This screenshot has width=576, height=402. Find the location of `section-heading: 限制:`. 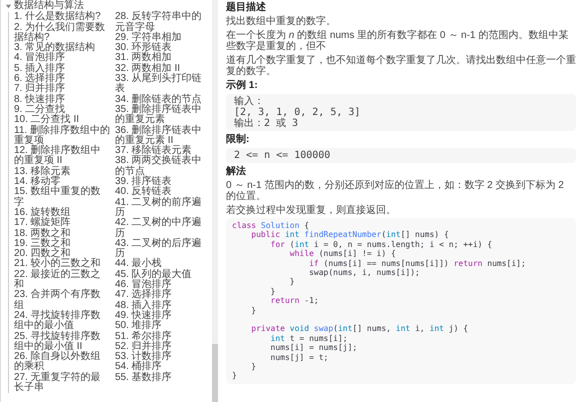

section-heading: 限制: is located at coordinates (238, 140).